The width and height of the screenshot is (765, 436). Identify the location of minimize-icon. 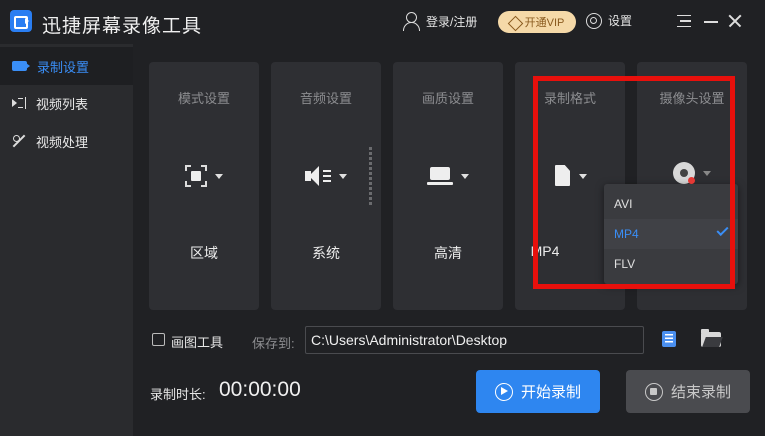
(711, 22).